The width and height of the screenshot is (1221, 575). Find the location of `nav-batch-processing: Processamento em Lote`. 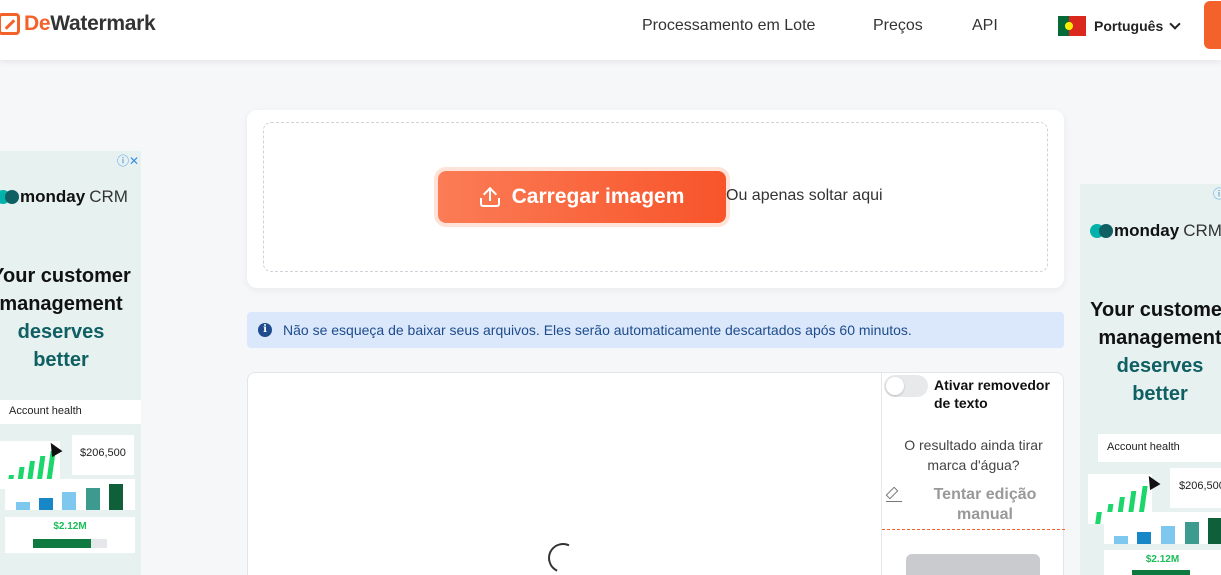

nav-batch-processing: Processamento em Lote is located at coordinates (728, 26).